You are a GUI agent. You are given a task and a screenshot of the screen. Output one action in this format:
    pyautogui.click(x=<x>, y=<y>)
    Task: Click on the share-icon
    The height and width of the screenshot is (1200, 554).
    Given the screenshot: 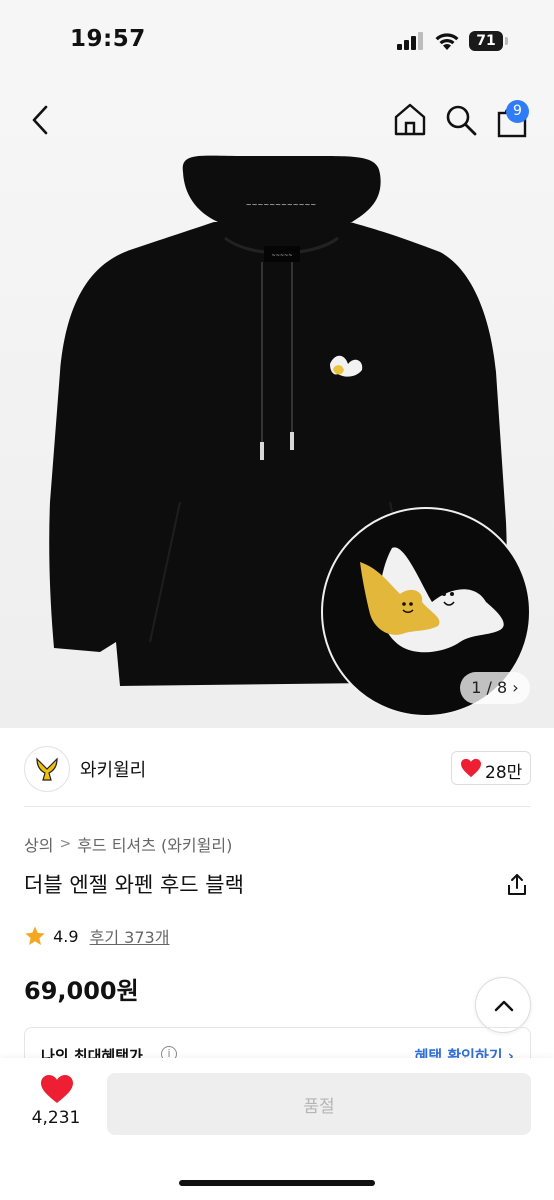 What is the action you would take?
    pyautogui.click(x=517, y=885)
    